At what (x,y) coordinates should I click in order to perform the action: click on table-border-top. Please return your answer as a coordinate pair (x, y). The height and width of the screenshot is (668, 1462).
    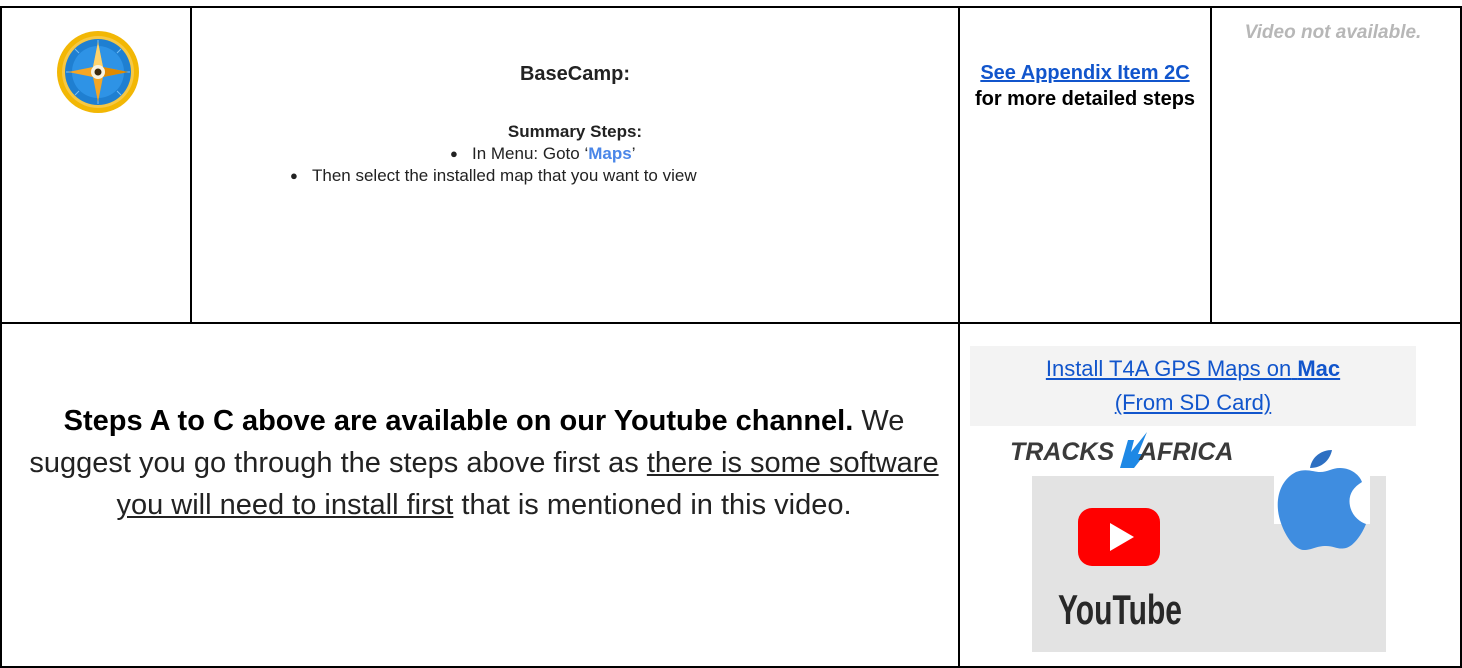
    Looking at the image, I should click on (731, 7).